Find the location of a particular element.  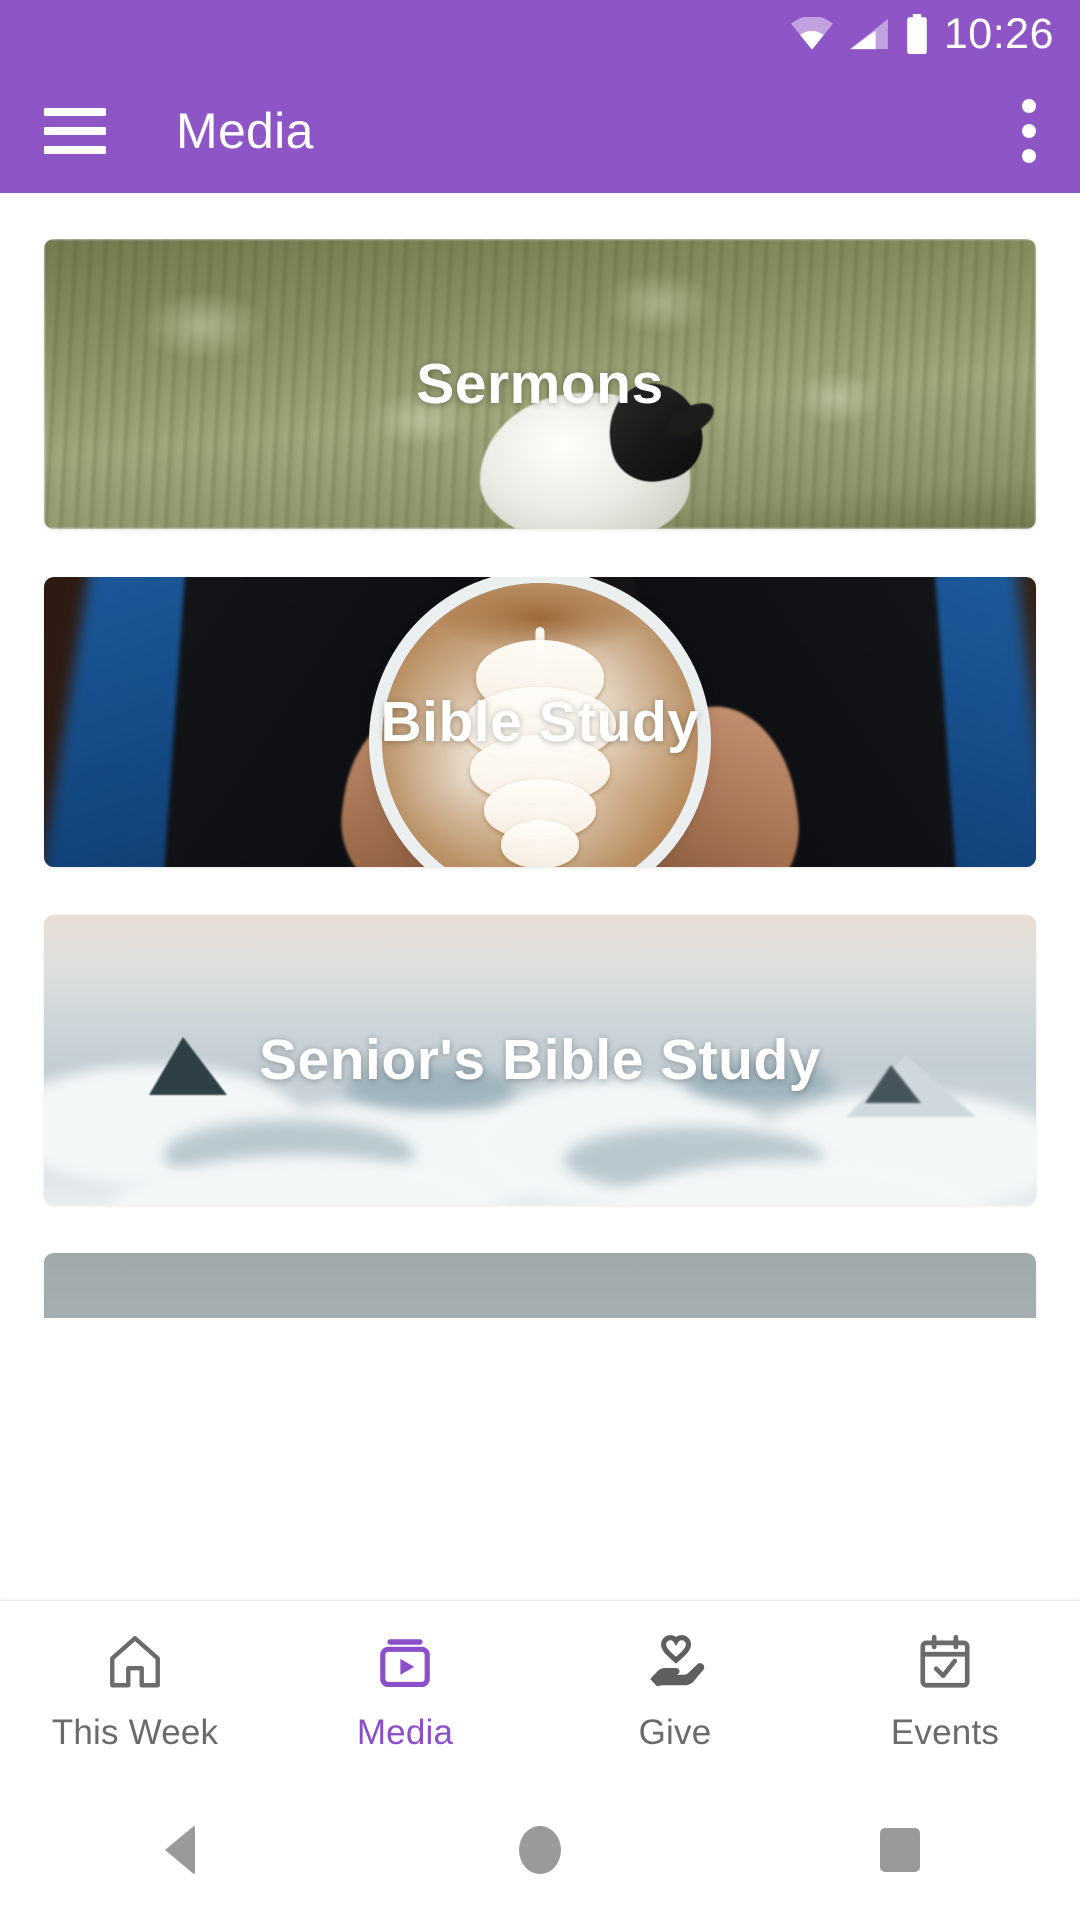

cellular-signal-icon is located at coordinates (869, 34).